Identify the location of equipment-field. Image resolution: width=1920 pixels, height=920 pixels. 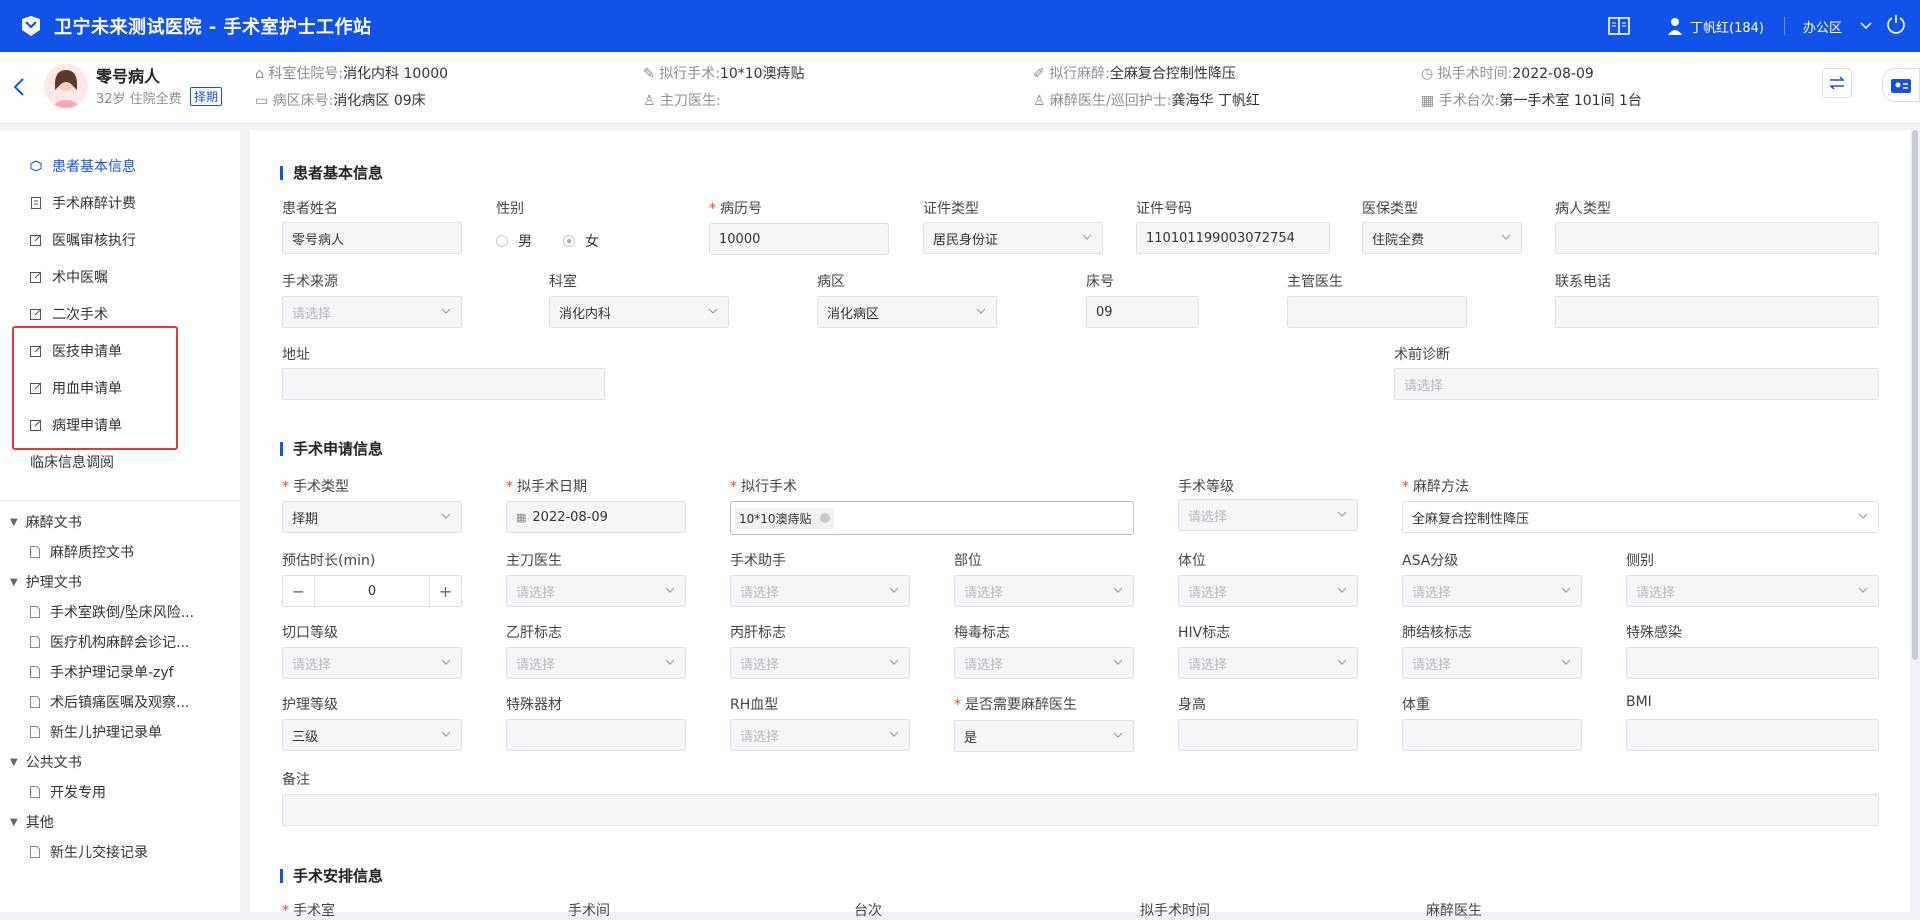
(596, 735).